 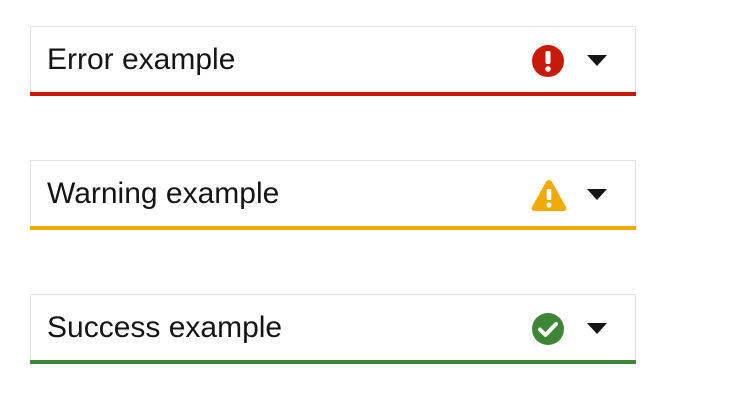 I want to click on warning-select: Warning example, so click(x=333, y=195).